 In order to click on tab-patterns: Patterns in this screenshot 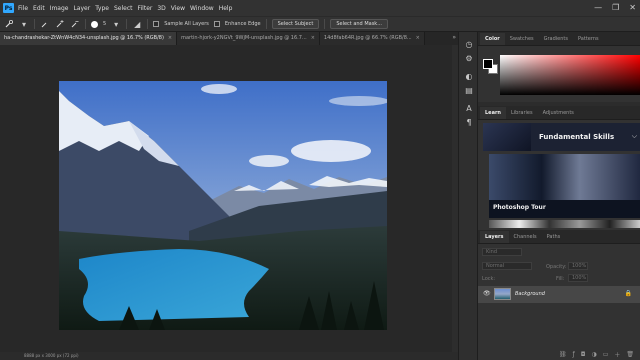, I will do `click(588, 39)`.